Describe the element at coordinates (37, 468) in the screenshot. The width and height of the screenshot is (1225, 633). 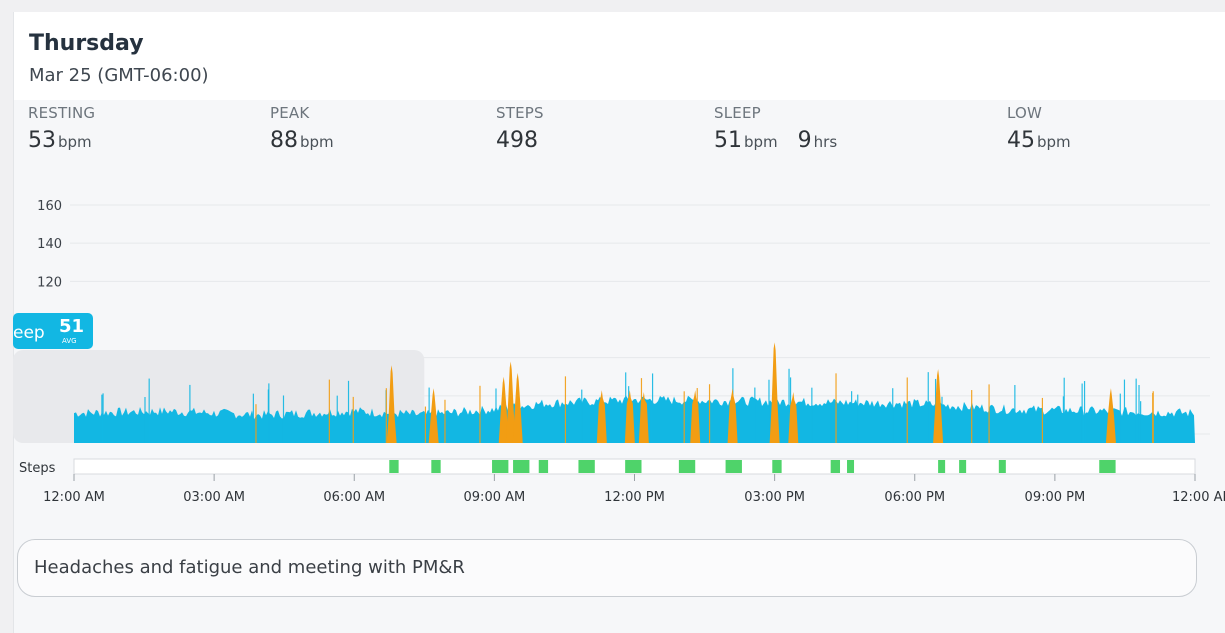
I see `steps-label: Steps` at that location.